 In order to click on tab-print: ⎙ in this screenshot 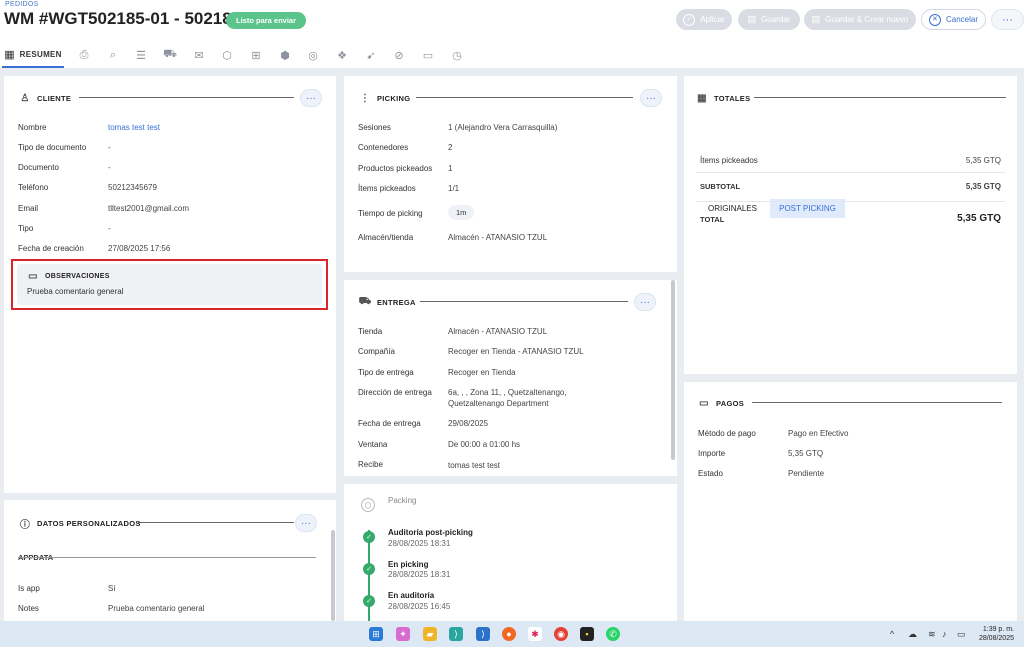, I will do `click(84, 55)`.